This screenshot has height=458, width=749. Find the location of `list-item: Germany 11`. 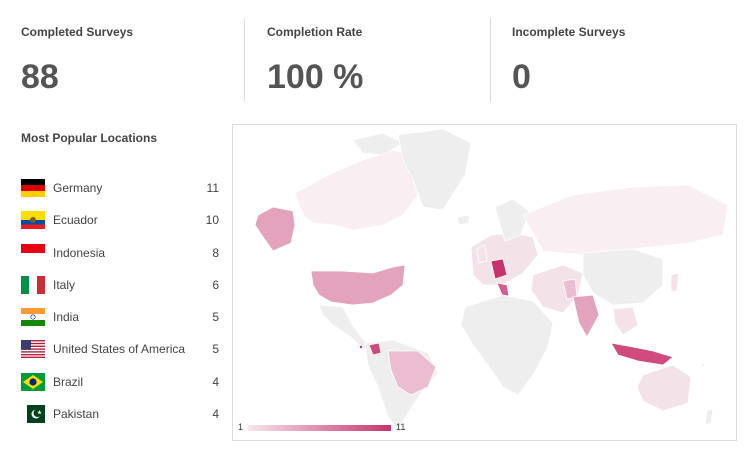

list-item: Germany 11 is located at coordinates (120, 189).